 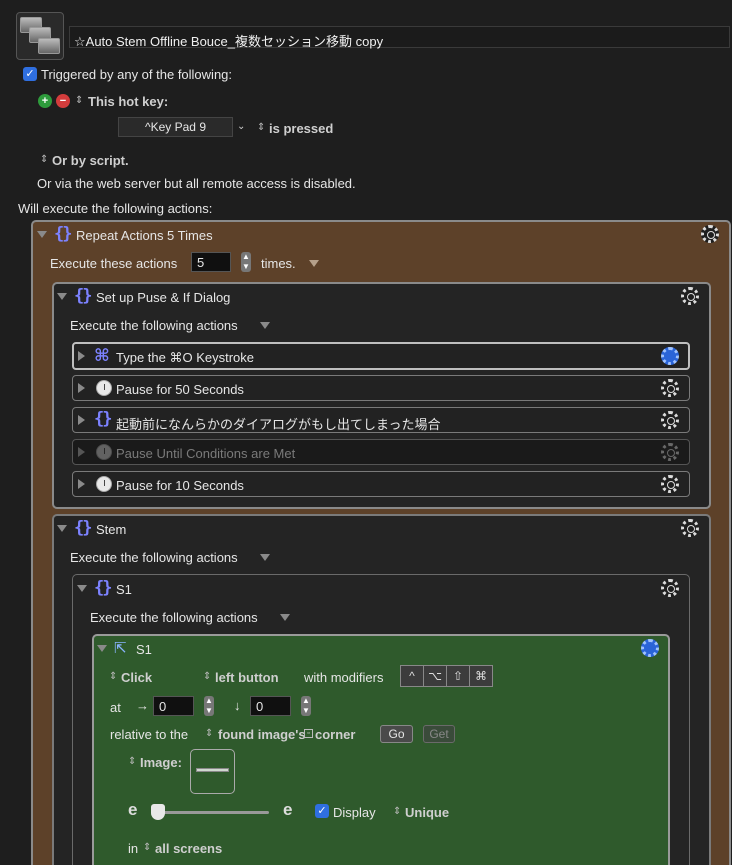 What do you see at coordinates (212, 771) in the screenshot?
I see `image-well` at bounding box center [212, 771].